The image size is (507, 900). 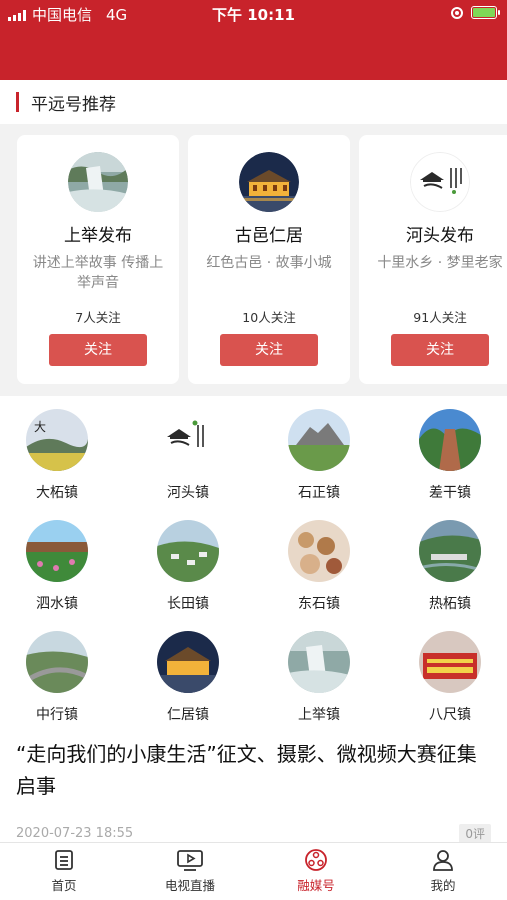 I want to click on calligraphy-logo-avatar-icon, so click(x=440, y=182).